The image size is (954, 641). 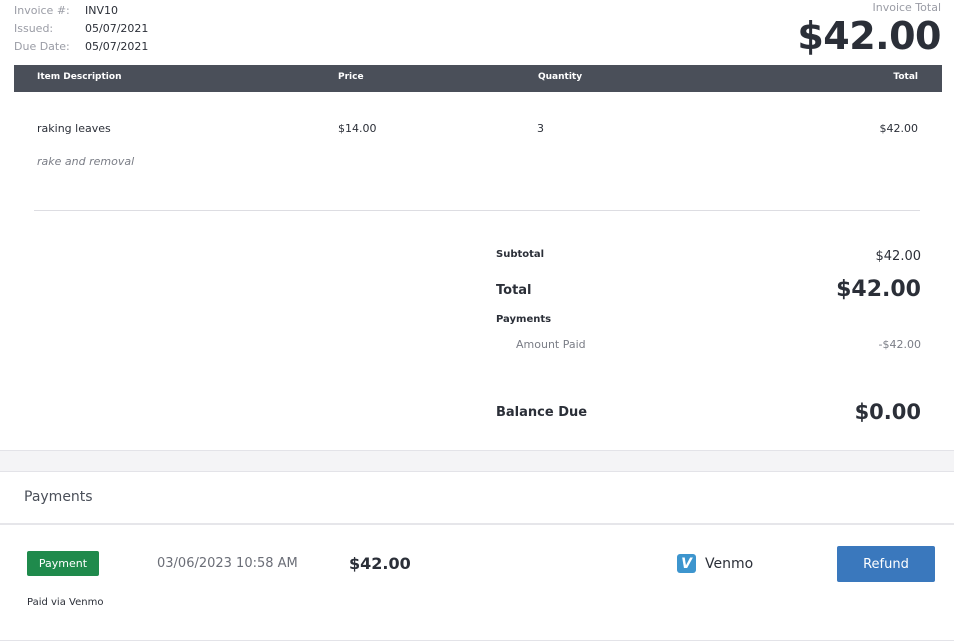 What do you see at coordinates (686, 563) in the screenshot?
I see `venmo-icon: V` at bounding box center [686, 563].